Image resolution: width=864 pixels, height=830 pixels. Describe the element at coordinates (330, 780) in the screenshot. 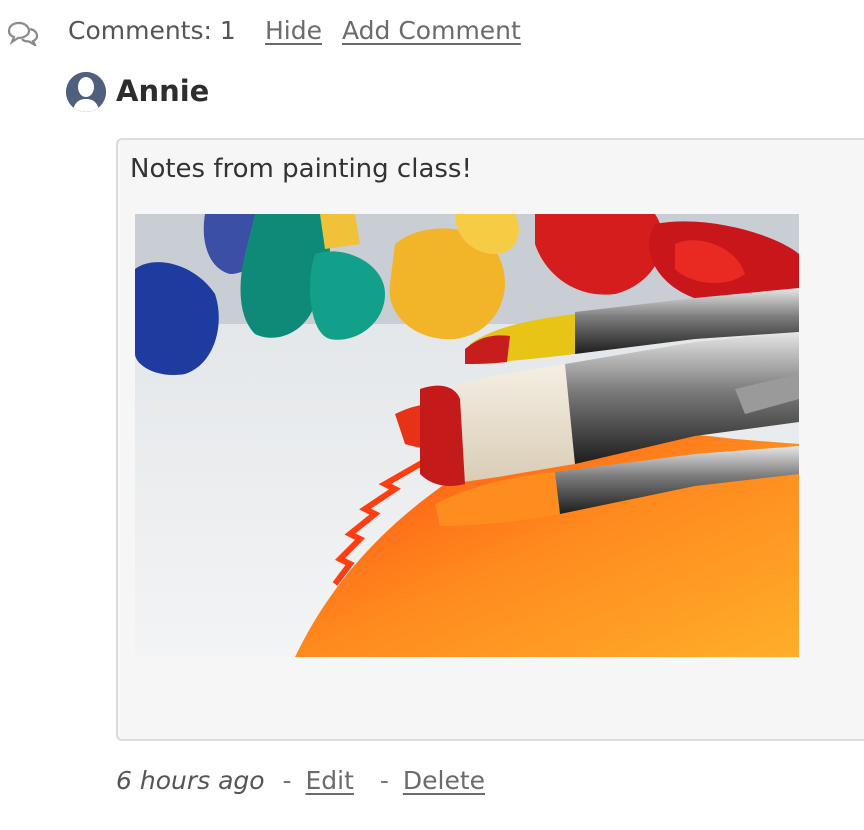

I see `edit-comment-link: Edit` at that location.